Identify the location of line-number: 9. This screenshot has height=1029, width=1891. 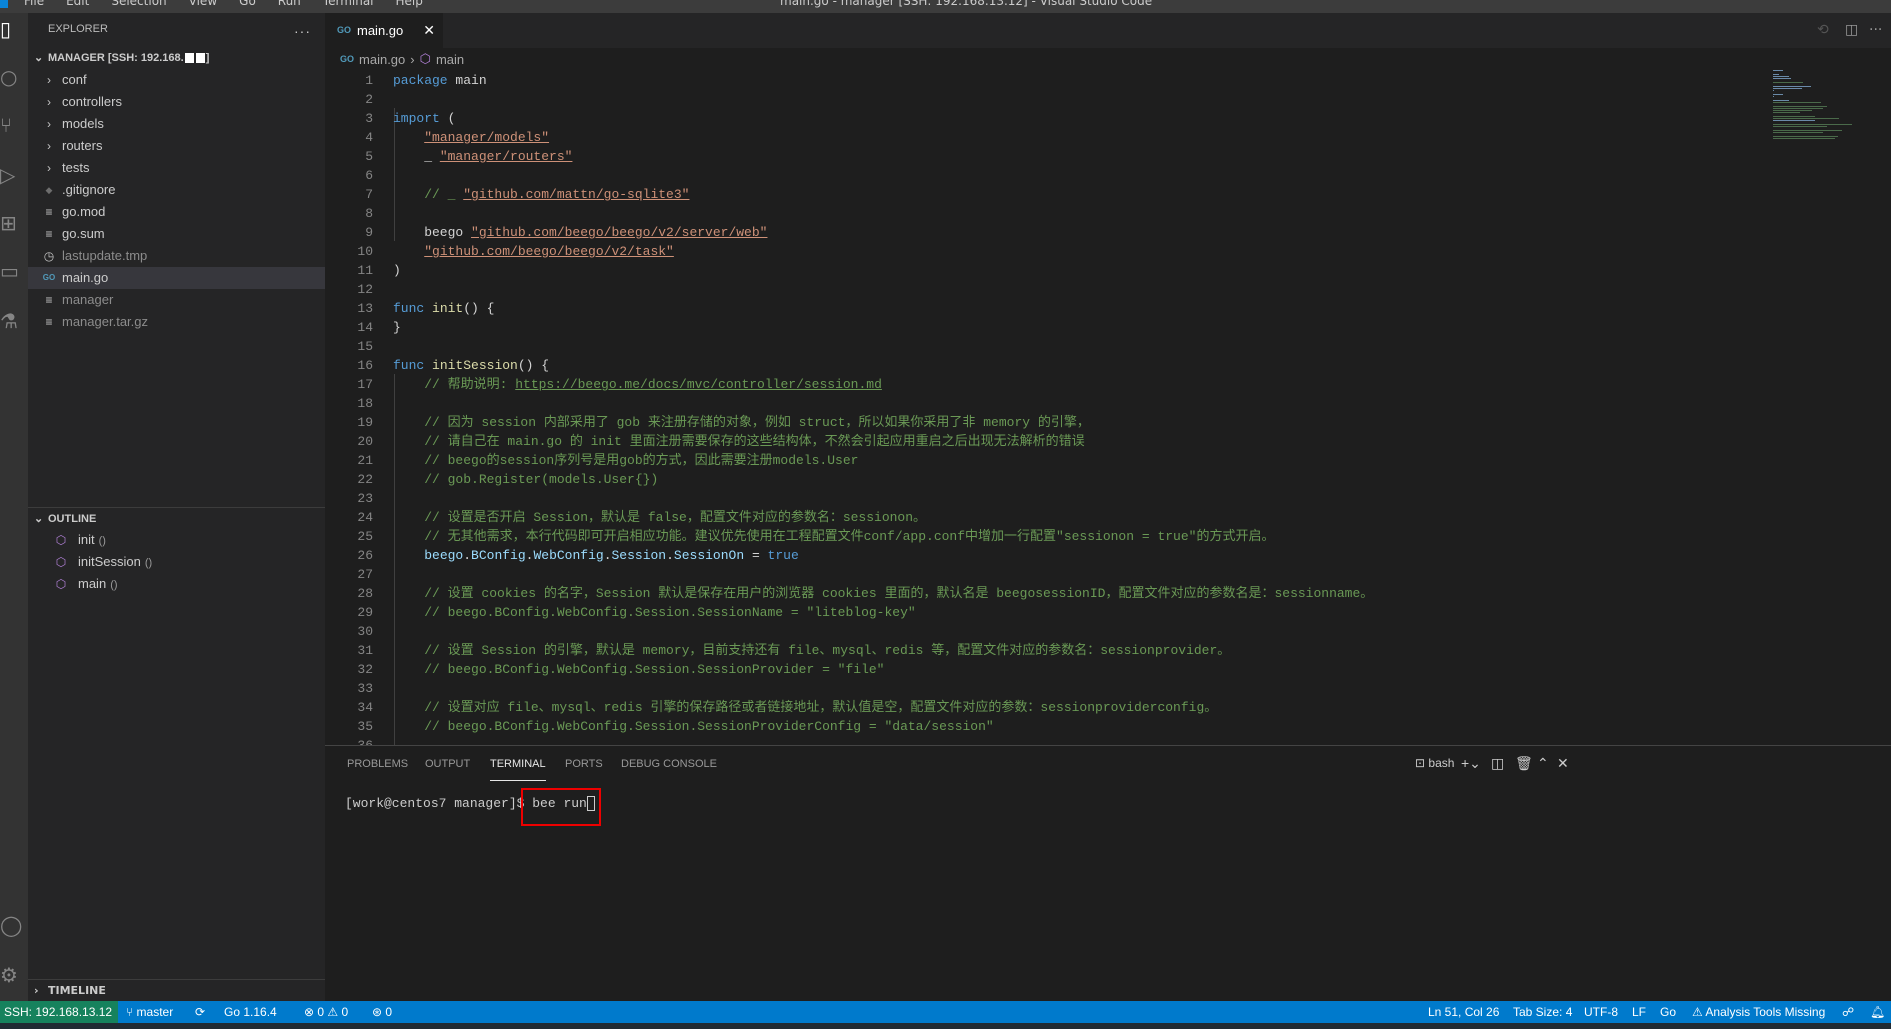
(369, 232).